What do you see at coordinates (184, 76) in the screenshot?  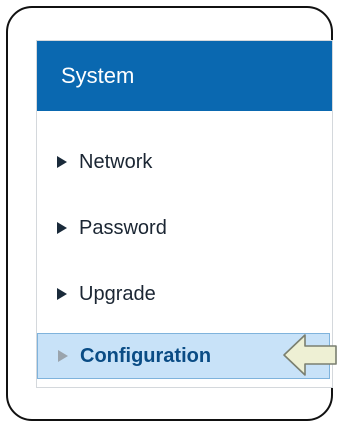 I see `panel-header: System` at bounding box center [184, 76].